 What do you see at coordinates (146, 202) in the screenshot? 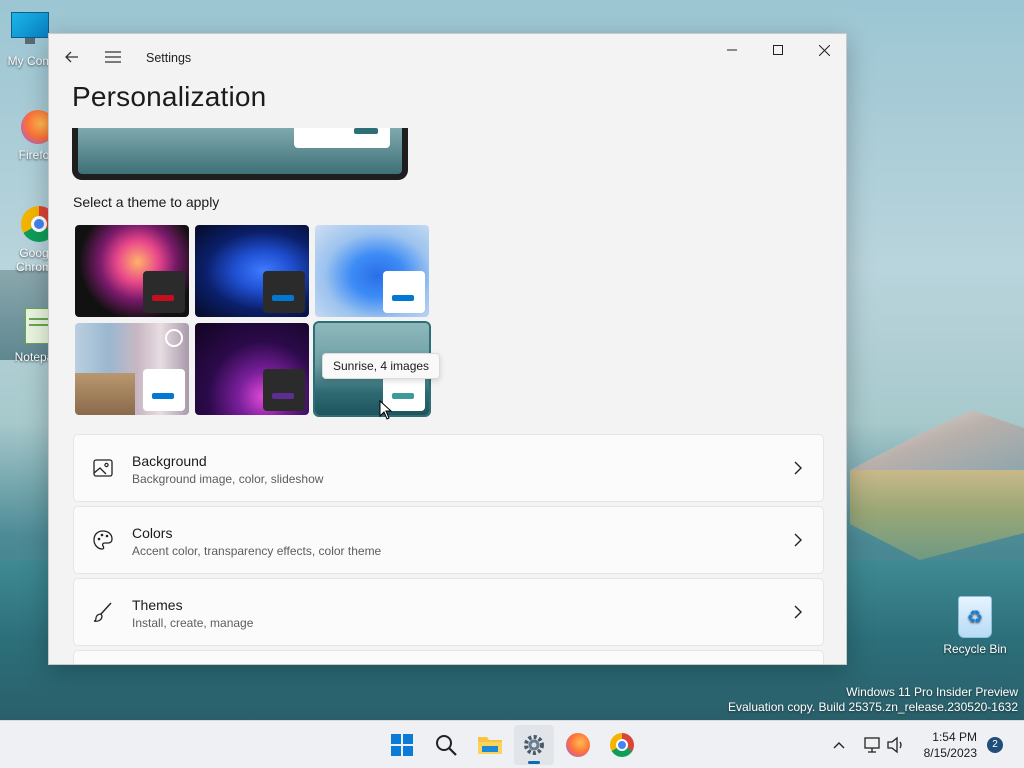
I see `theme-section-label: Select a theme to apply` at bounding box center [146, 202].